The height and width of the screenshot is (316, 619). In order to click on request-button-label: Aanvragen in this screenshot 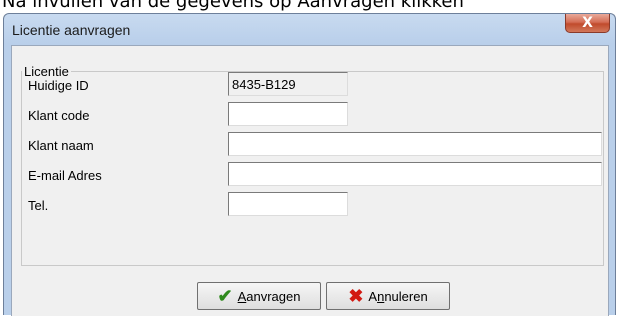, I will do `click(269, 296)`.